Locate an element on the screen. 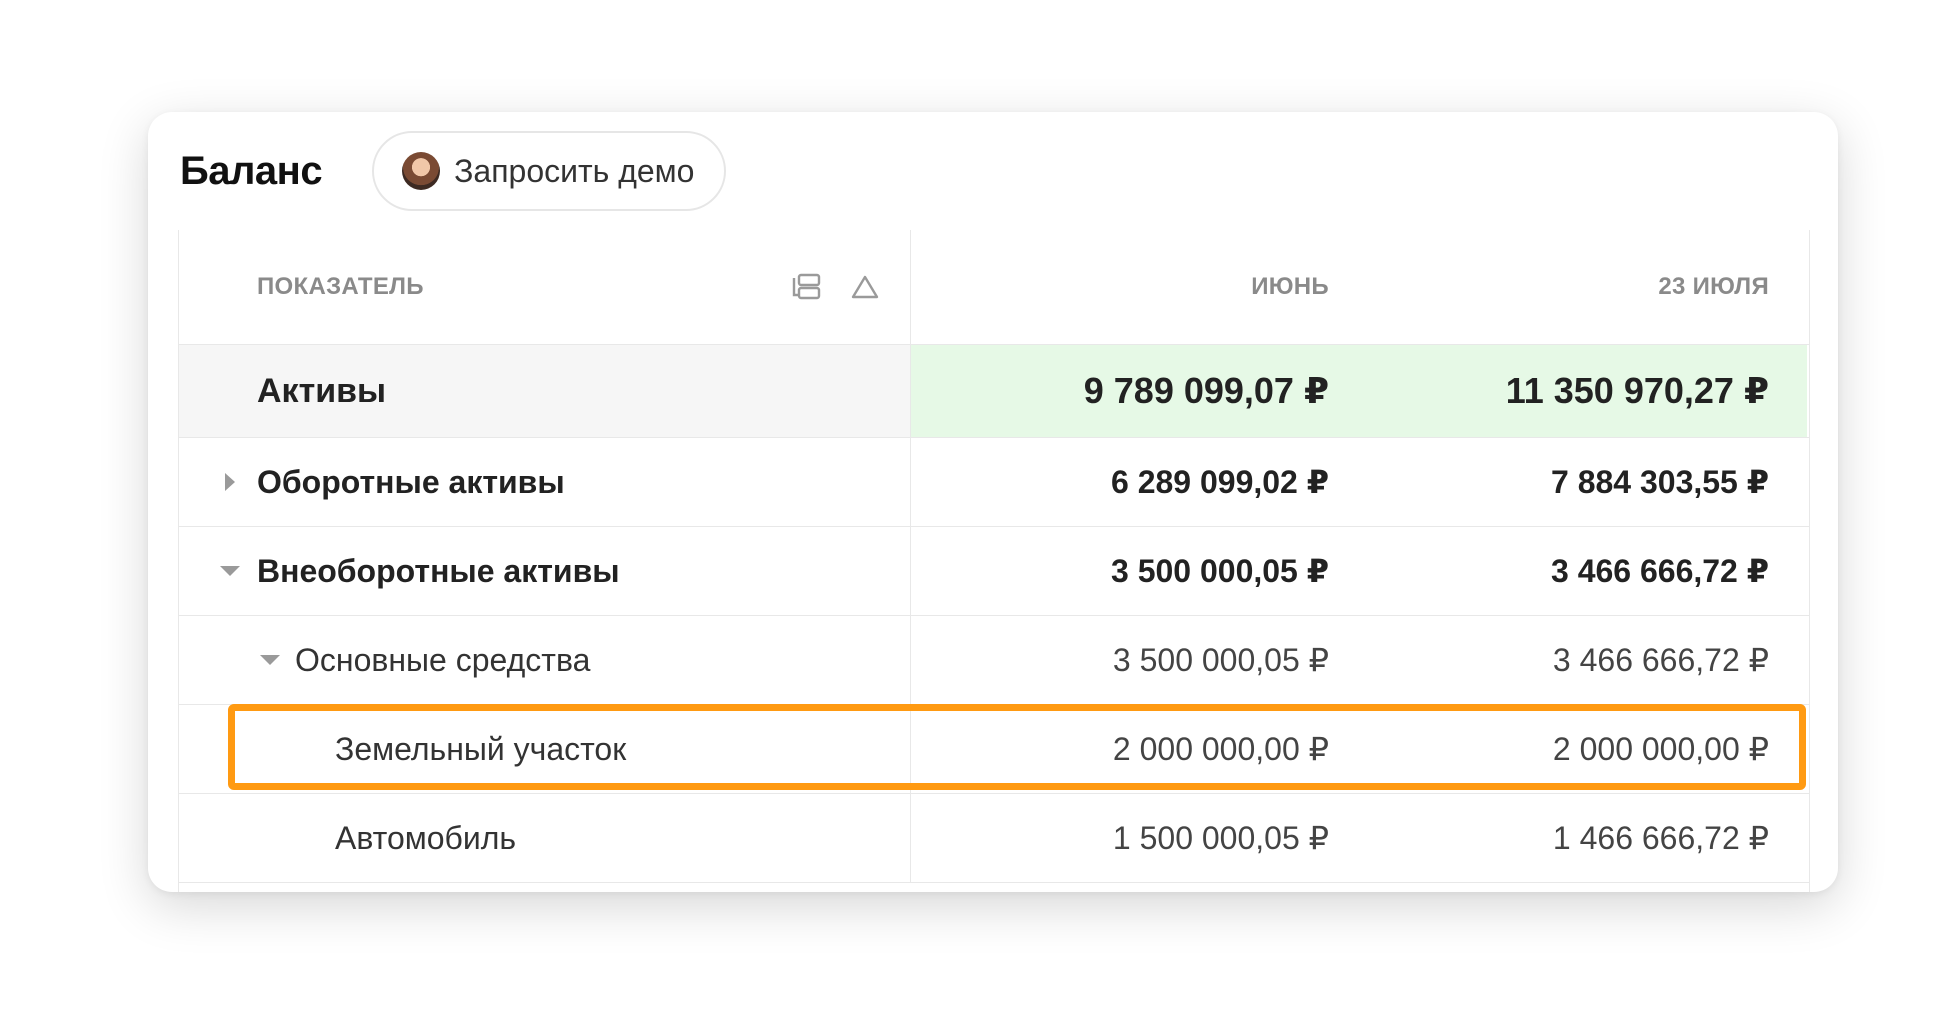 Image resolution: width=1940 pixels, height=1032 pixels. total-july-value: 11 350 970,27 ₽ is located at coordinates (1637, 390).